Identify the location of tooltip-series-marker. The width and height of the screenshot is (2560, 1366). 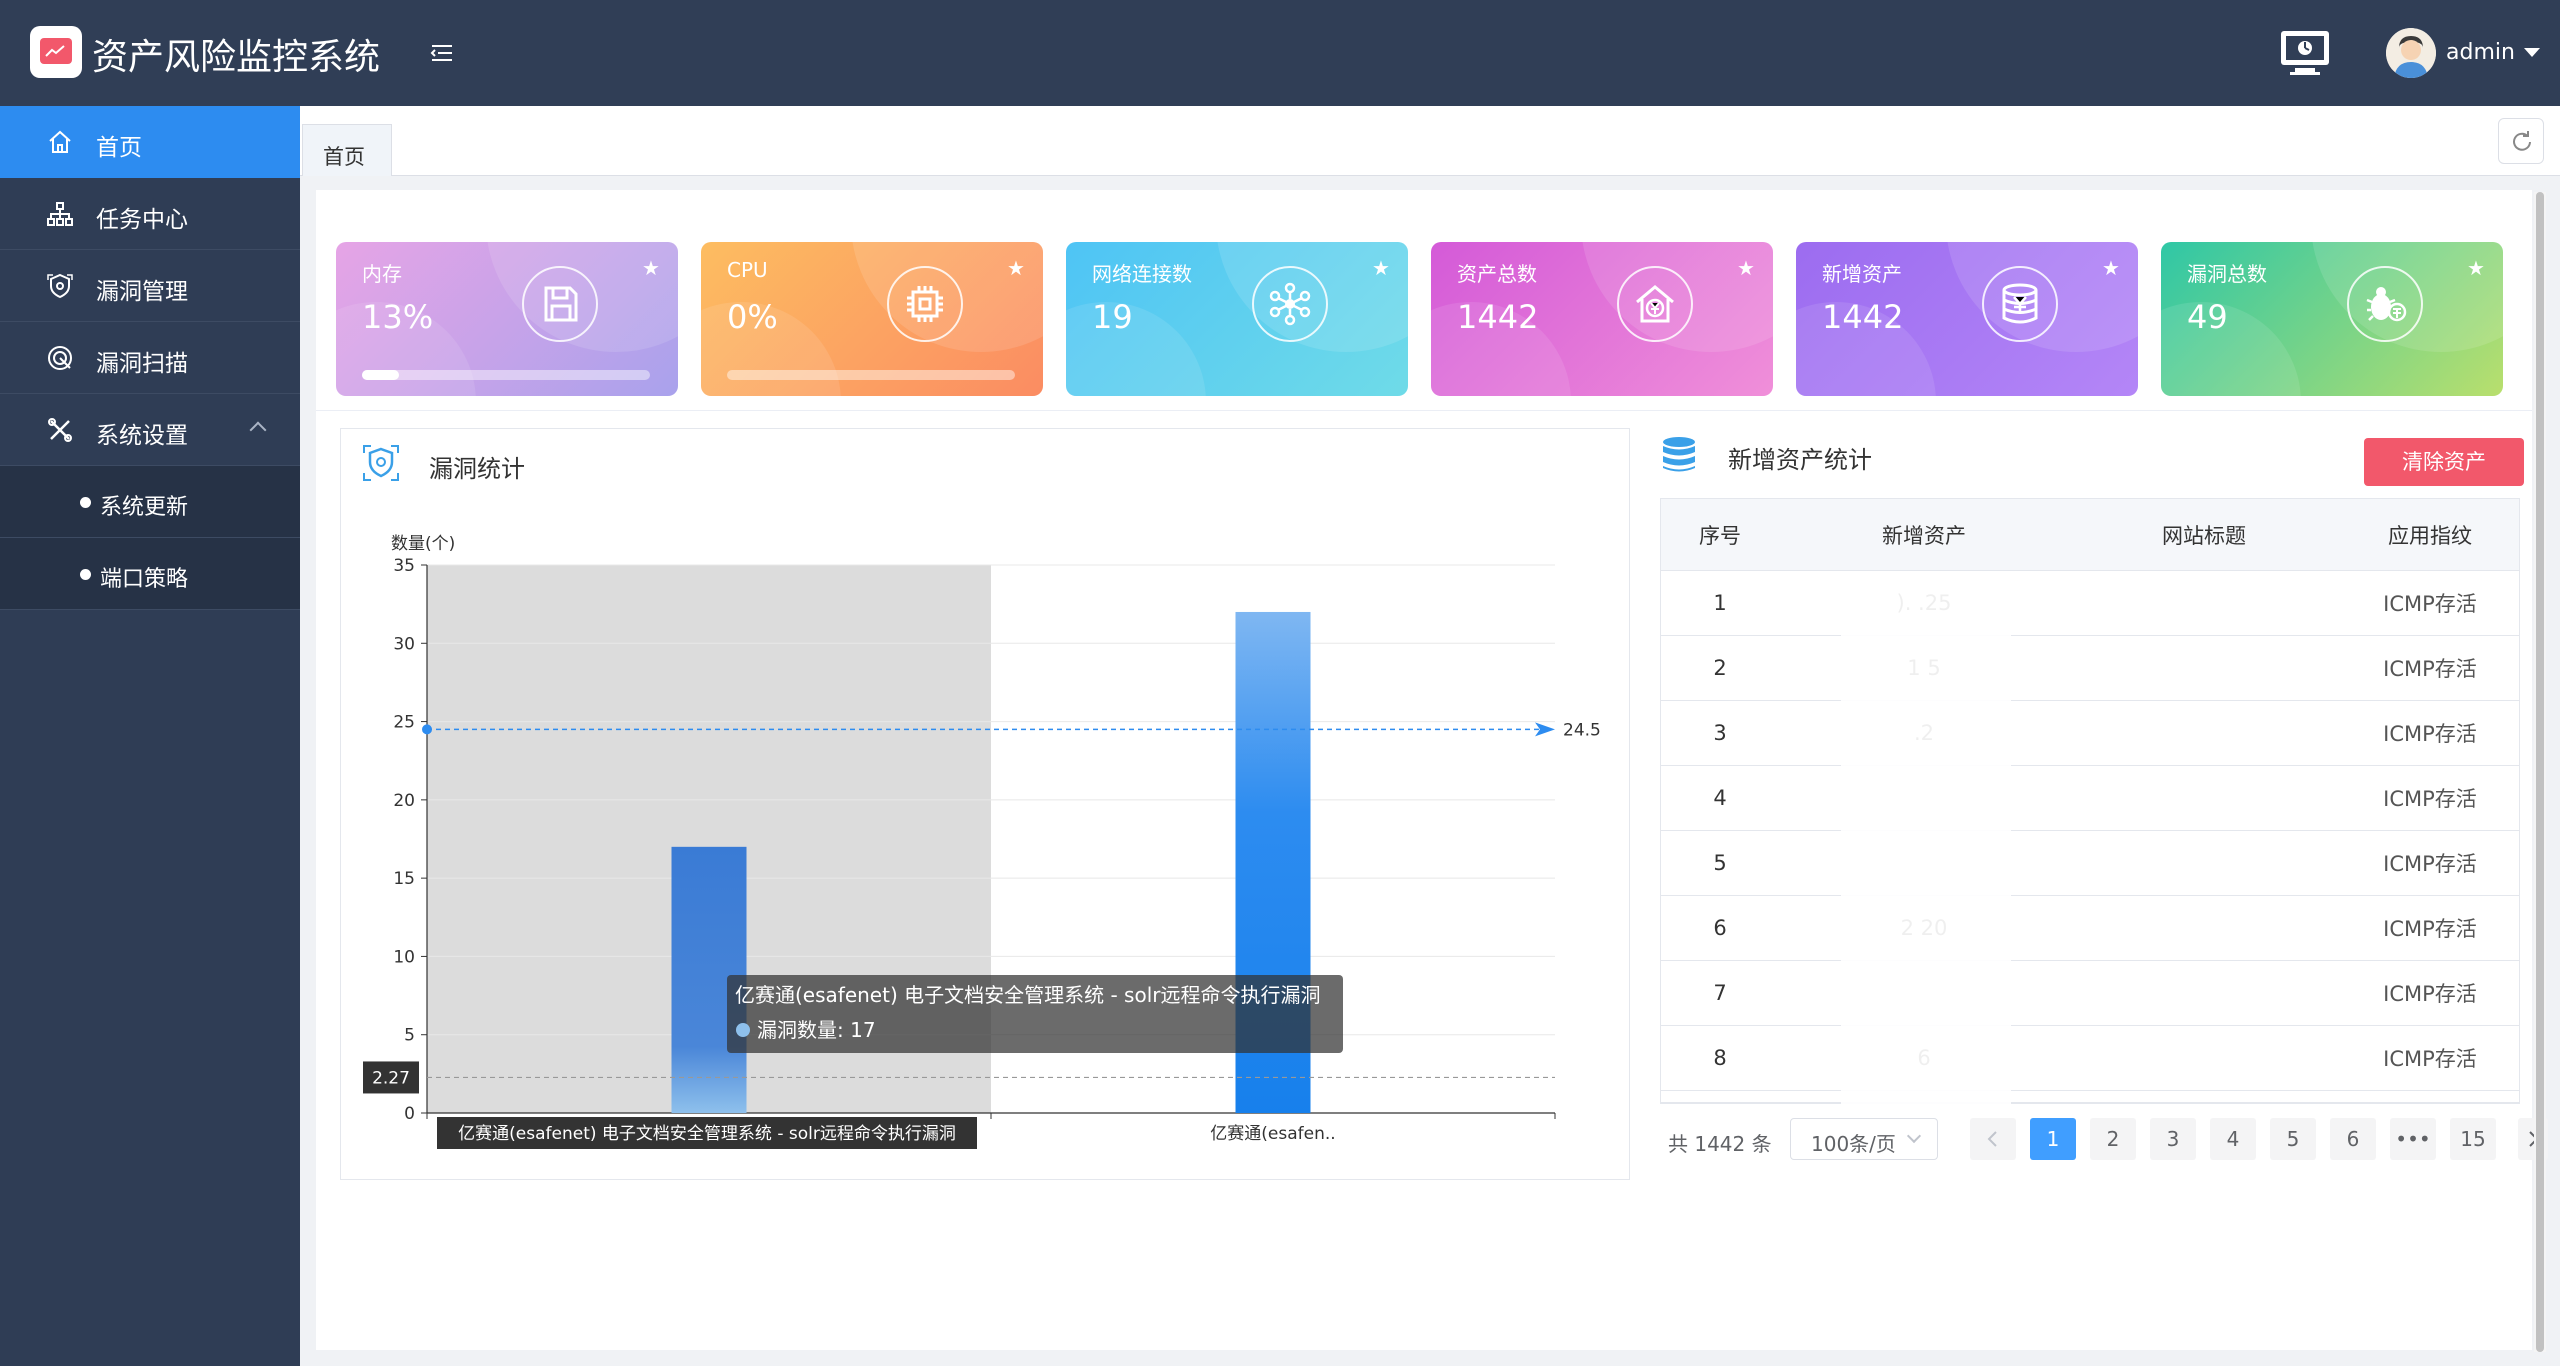
(743, 1030).